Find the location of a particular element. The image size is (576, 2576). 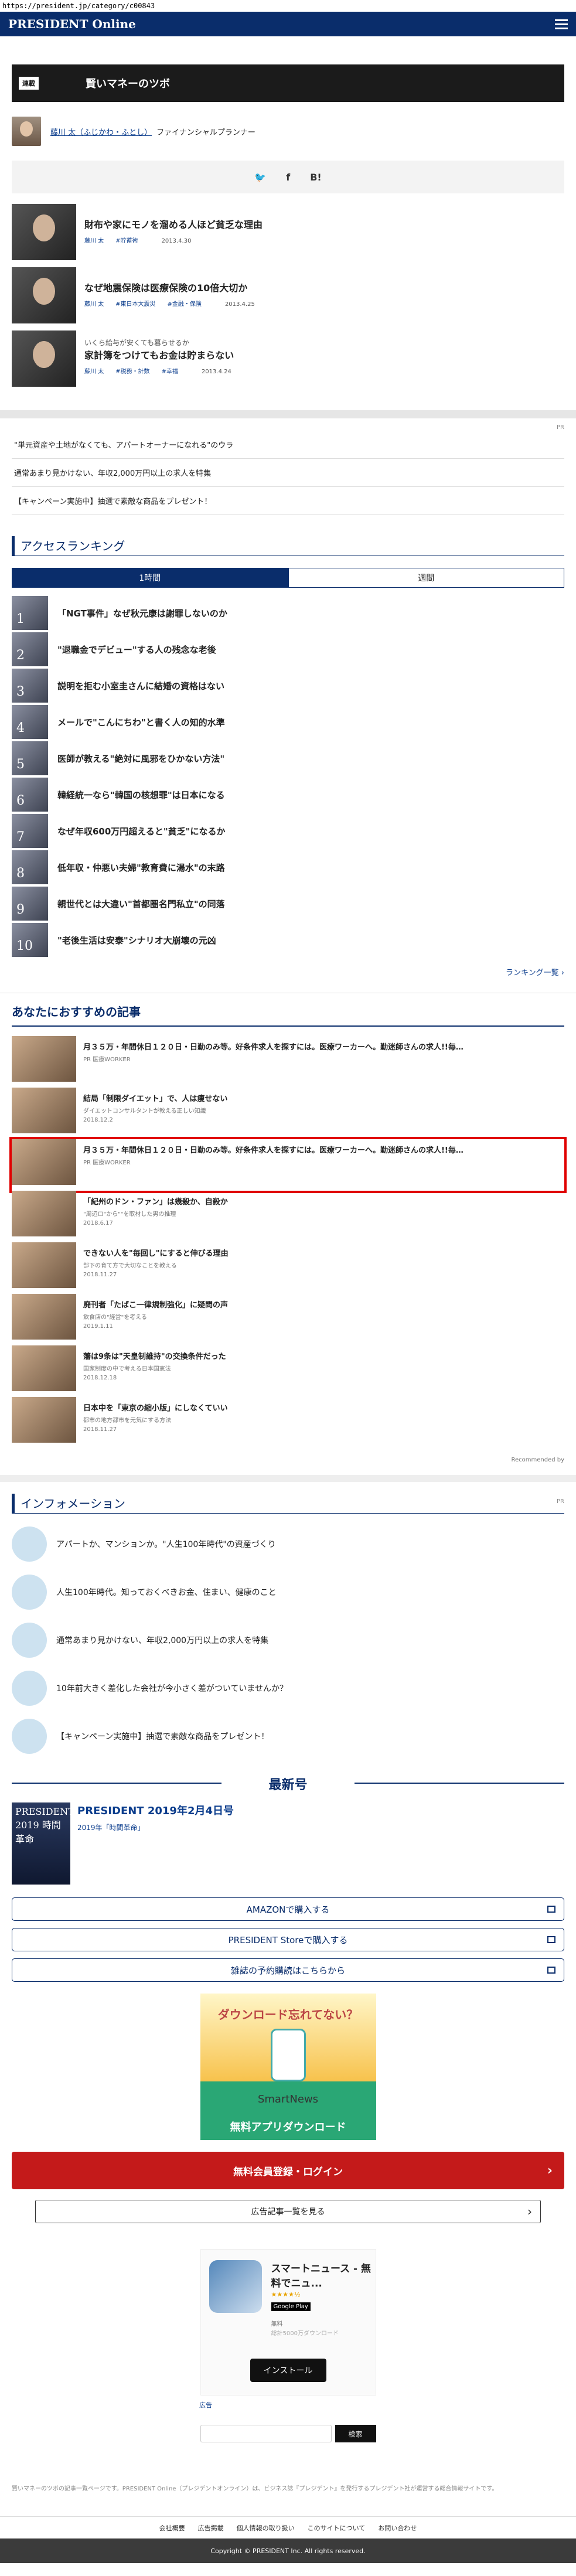

footer-link-about: このサイトについて is located at coordinates (337, 2528).